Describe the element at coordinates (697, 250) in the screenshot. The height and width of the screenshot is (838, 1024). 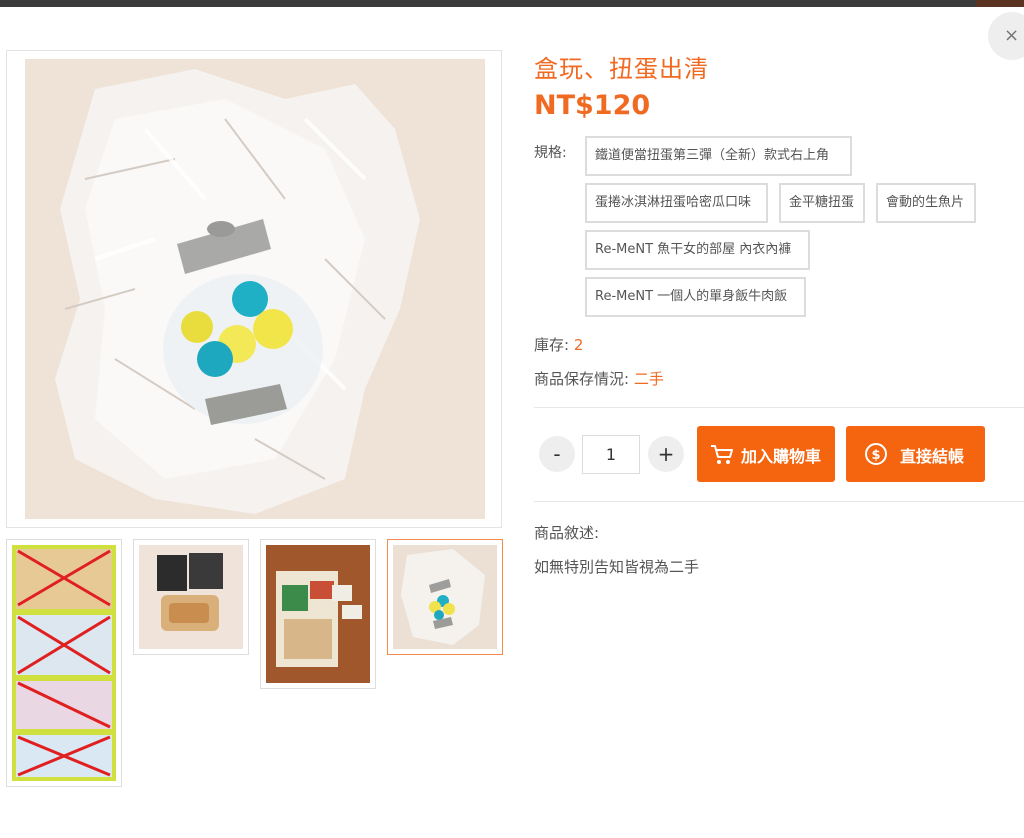
I see `spec-option: Re-MeNT 魚干女的部屋 內衣內褲` at that location.